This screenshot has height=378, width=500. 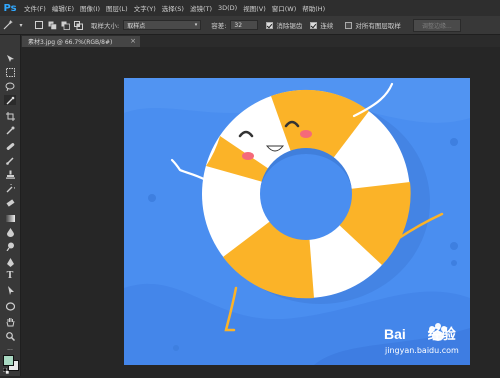 What do you see at coordinates (10, 246) in the screenshot?
I see `dodge-tool-icon` at bounding box center [10, 246].